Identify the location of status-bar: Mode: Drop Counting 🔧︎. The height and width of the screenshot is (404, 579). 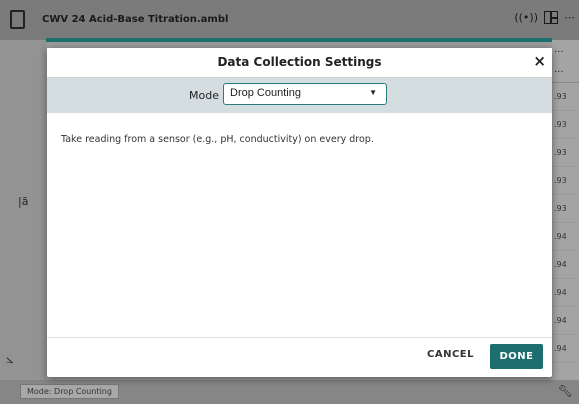
(289, 392).